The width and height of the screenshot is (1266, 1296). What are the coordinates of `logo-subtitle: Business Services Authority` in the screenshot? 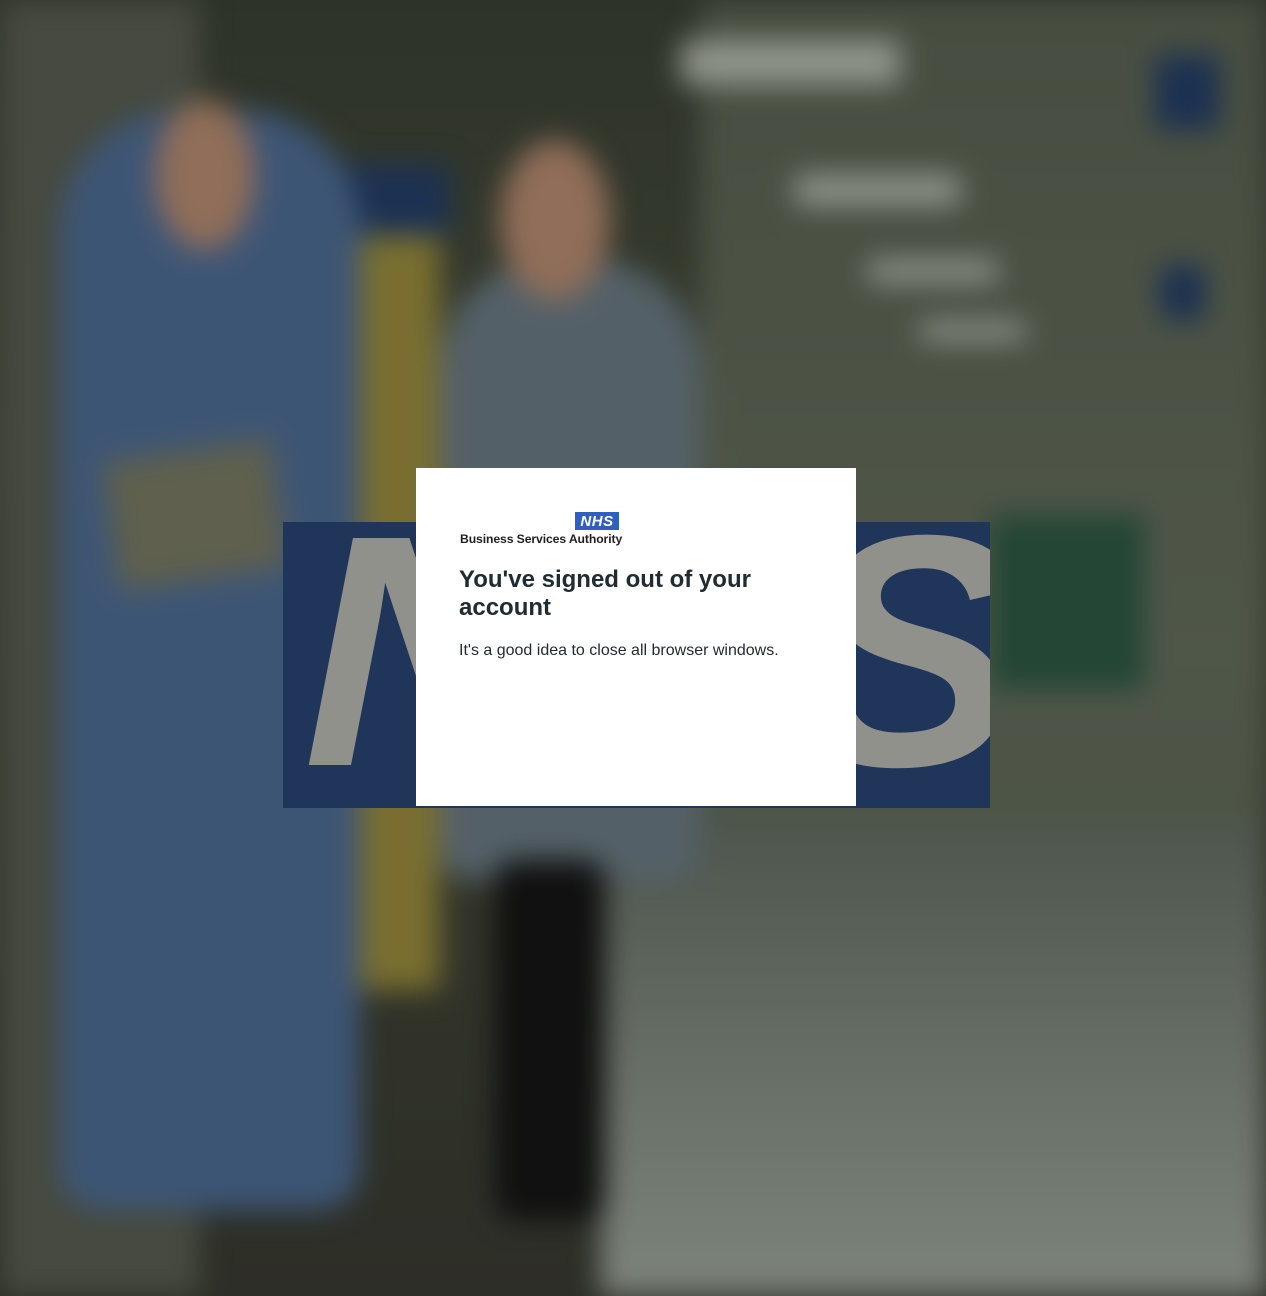 It's located at (541, 539).